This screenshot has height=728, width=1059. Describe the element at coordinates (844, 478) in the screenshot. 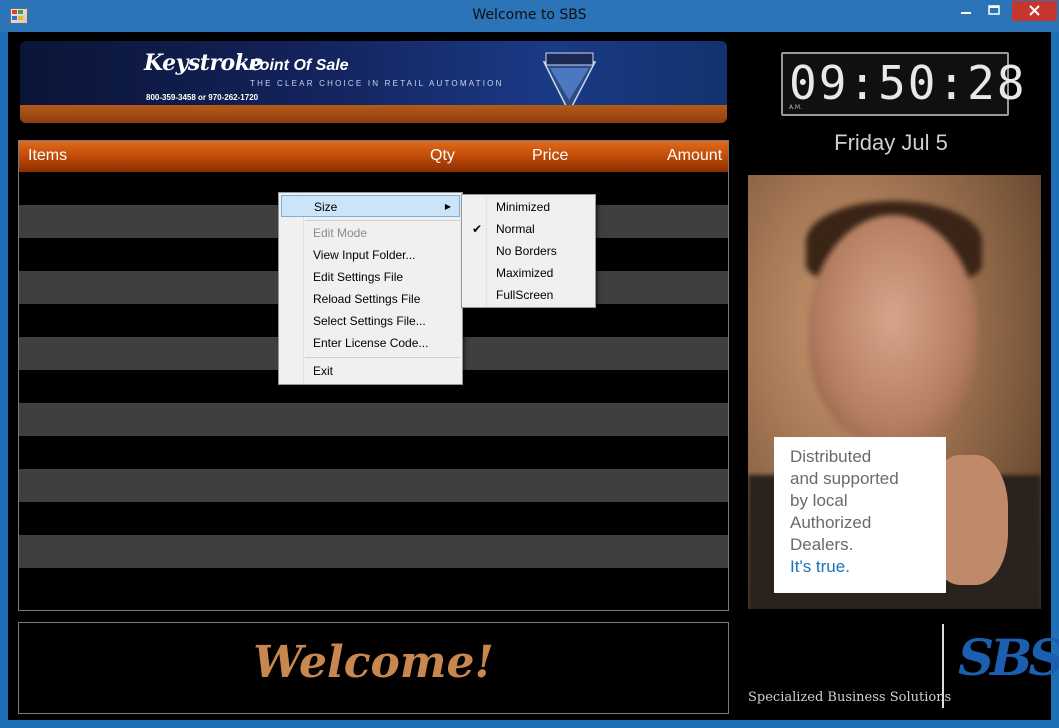

I see `ad-line: and supported` at that location.